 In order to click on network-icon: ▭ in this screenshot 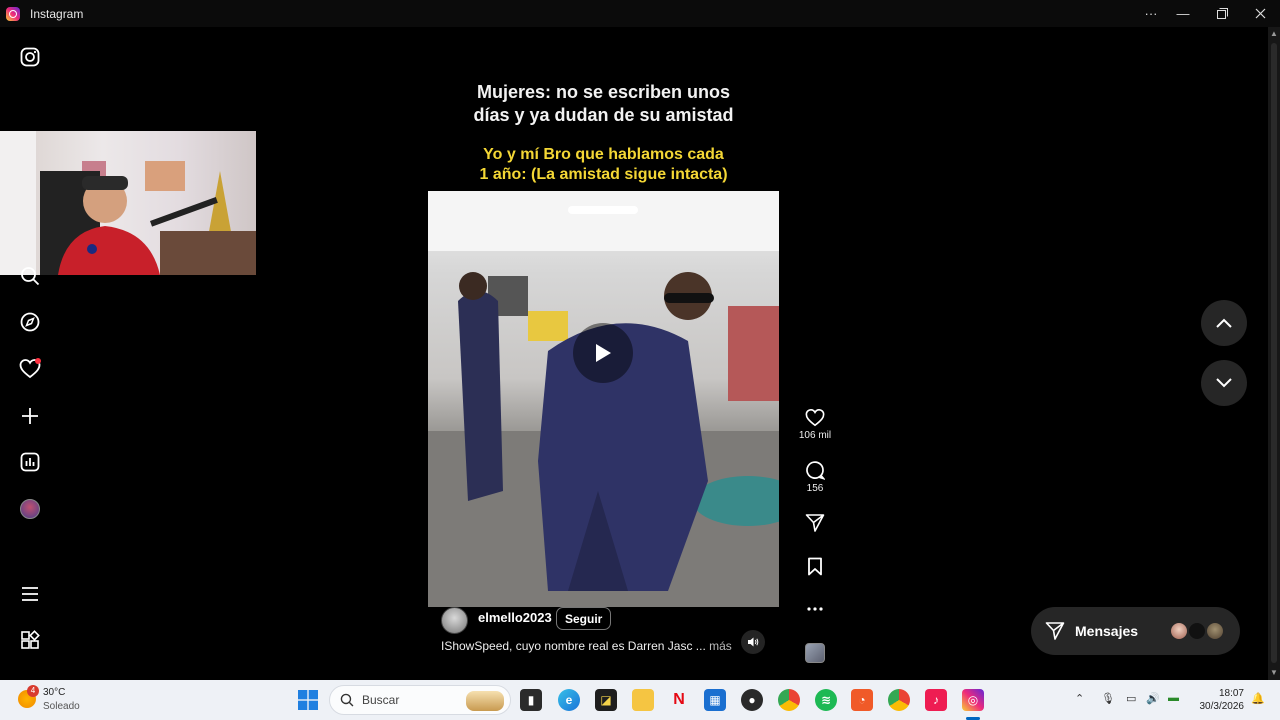, I will do `click(1131, 698)`.